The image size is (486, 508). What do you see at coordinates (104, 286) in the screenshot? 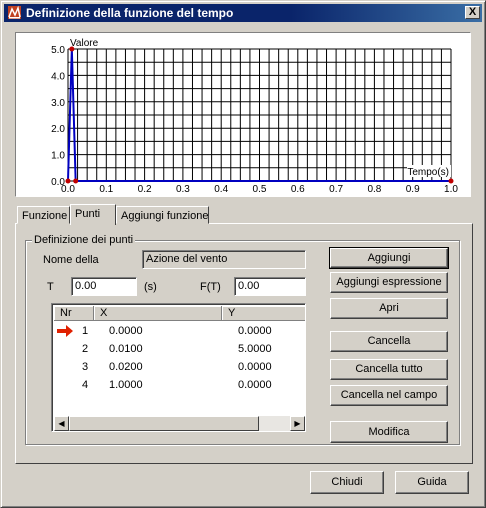
I see `t-input: 0.00` at bounding box center [104, 286].